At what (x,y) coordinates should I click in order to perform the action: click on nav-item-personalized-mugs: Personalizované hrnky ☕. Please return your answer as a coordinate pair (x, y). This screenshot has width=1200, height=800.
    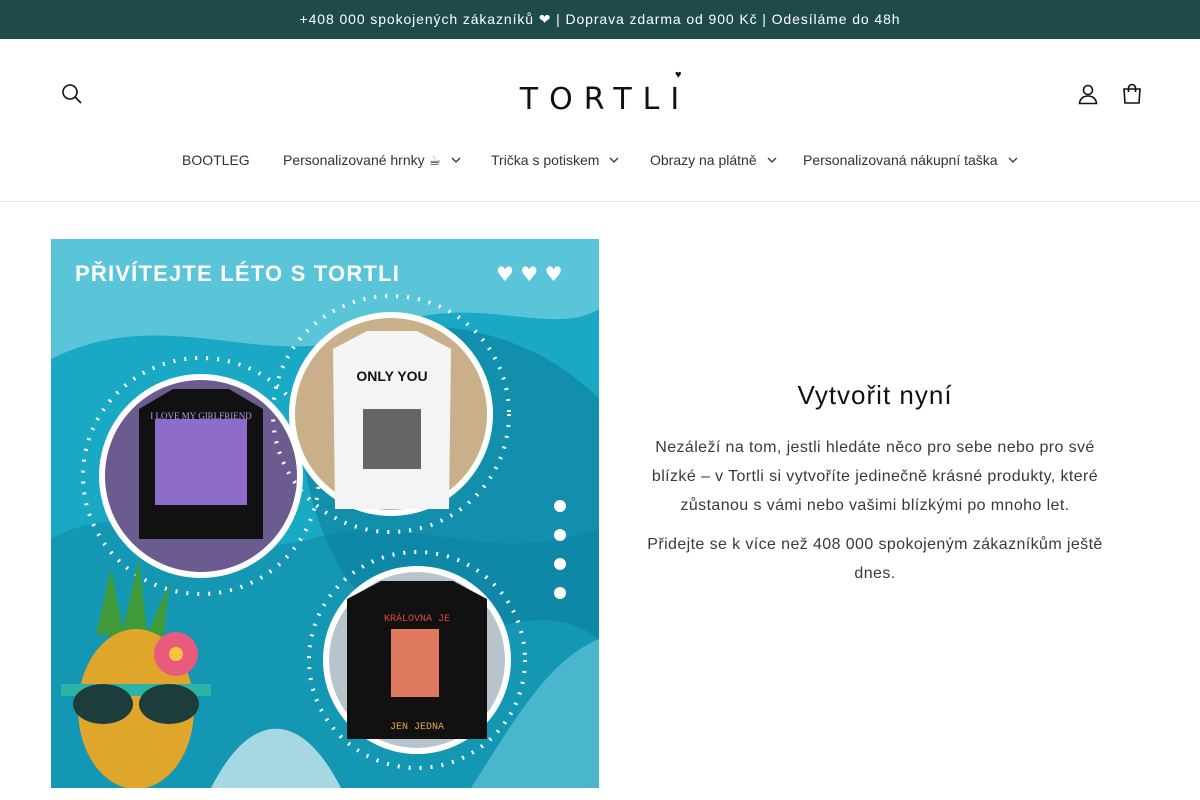
    Looking at the image, I should click on (372, 160).